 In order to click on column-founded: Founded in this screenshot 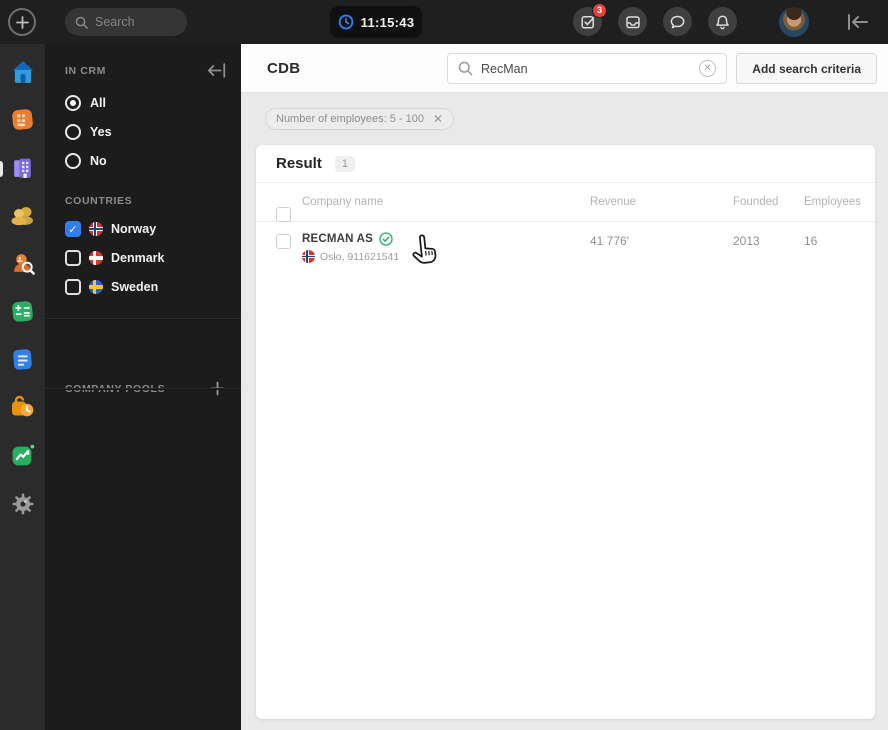, I will do `click(768, 195)`.